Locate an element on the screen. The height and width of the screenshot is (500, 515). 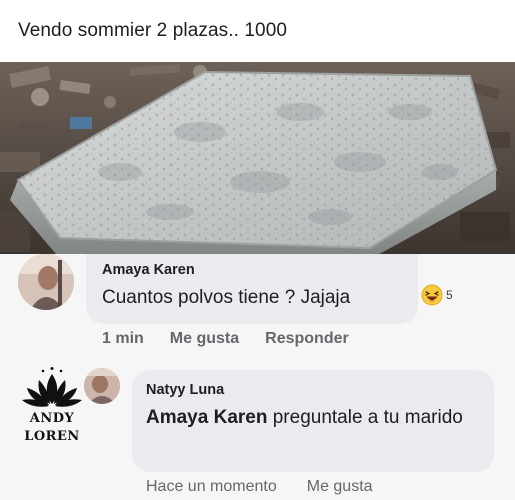
comment-text: Amaya Karen preguntale a tu marido is located at coordinates (311, 418).